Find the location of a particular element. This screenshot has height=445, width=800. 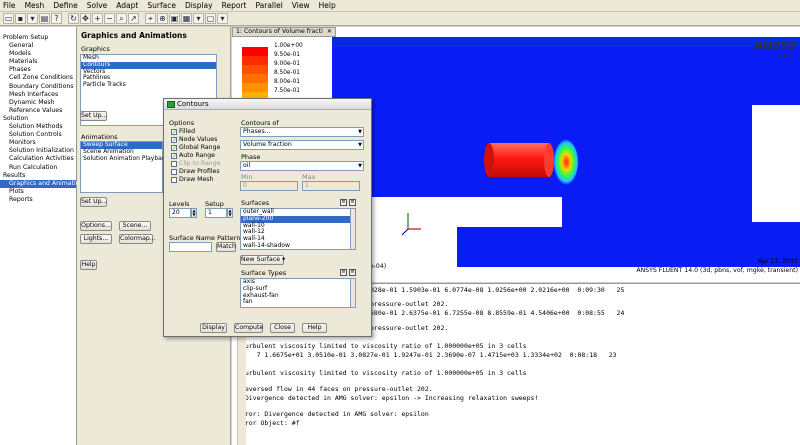

min-field: 0 is located at coordinates (269, 186).